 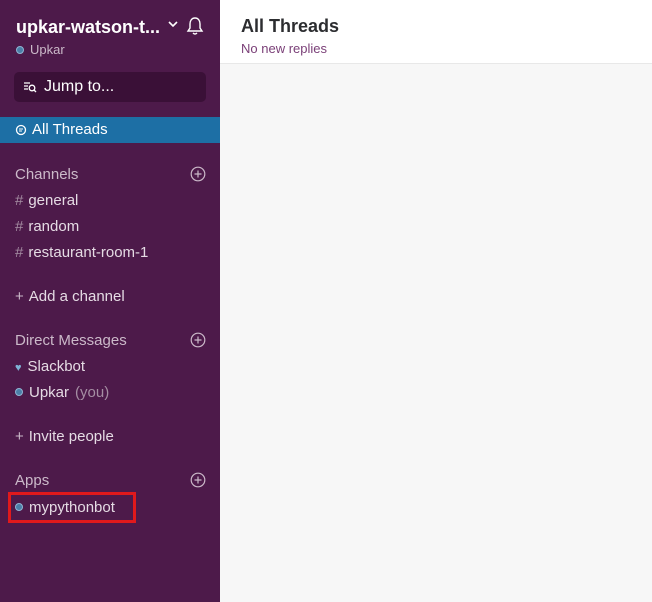 I want to click on channel-name: general, so click(x=53, y=200).